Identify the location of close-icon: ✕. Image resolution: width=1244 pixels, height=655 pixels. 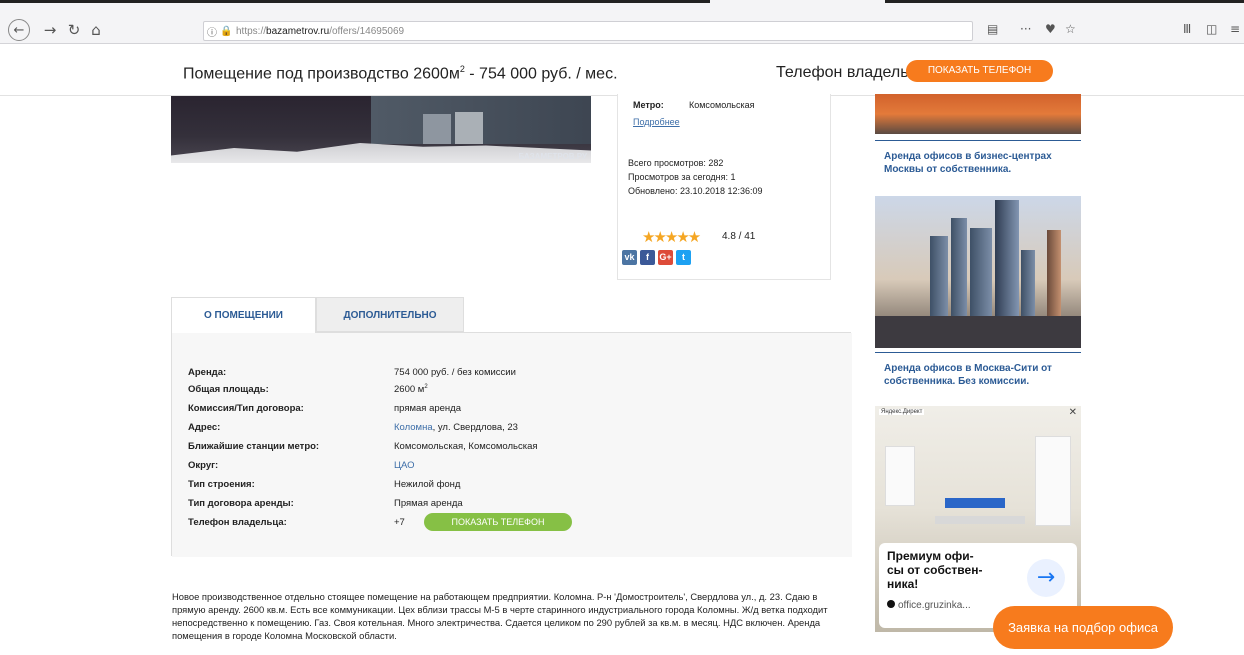
(1073, 412).